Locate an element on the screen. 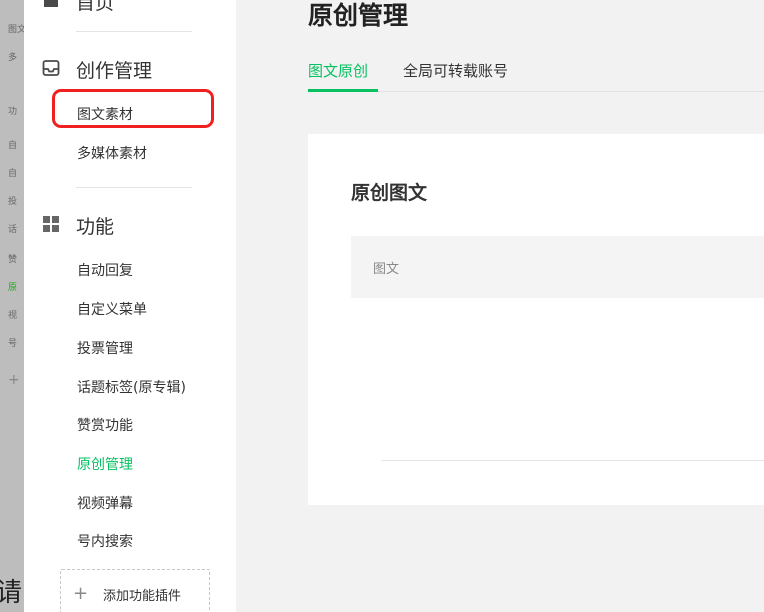  sidebar-item-custom-menu: 自定义菜单 is located at coordinates (112, 309).